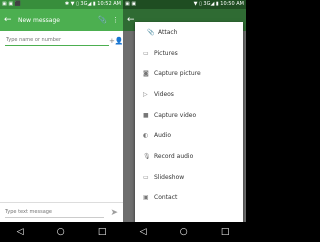  What do you see at coordinates (146, 74) in the screenshot?
I see `camera-icon: ◙` at bounding box center [146, 74].